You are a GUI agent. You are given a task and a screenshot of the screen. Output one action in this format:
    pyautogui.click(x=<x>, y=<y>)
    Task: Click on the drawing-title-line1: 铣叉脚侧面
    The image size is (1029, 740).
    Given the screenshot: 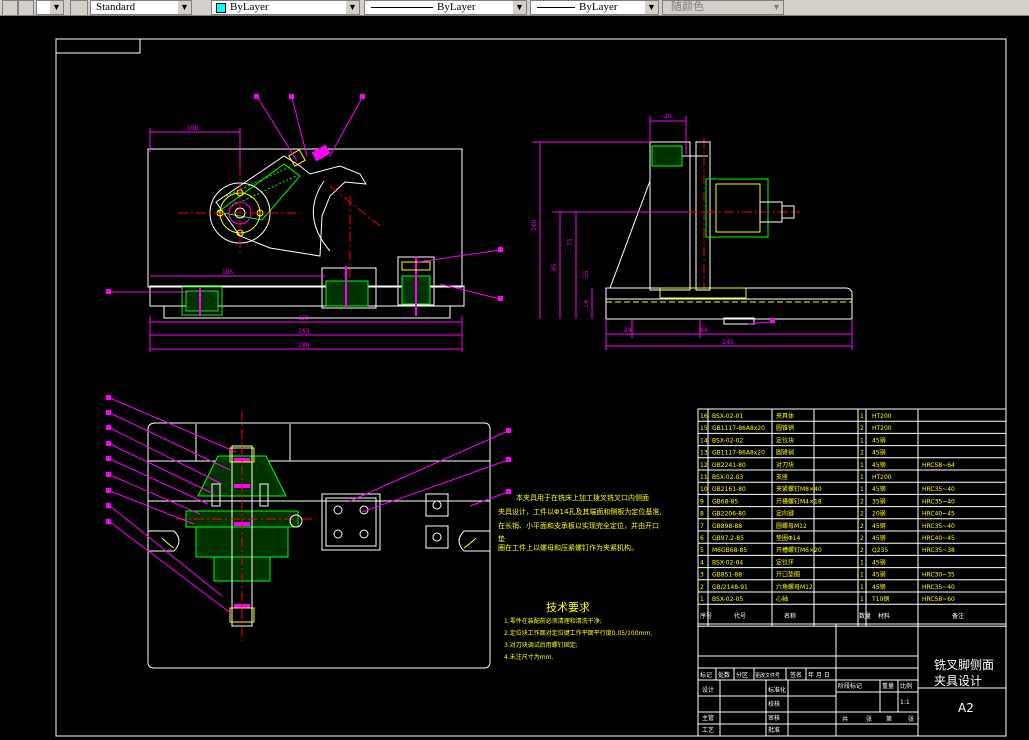 What is the action you would take?
    pyautogui.click(x=964, y=664)
    